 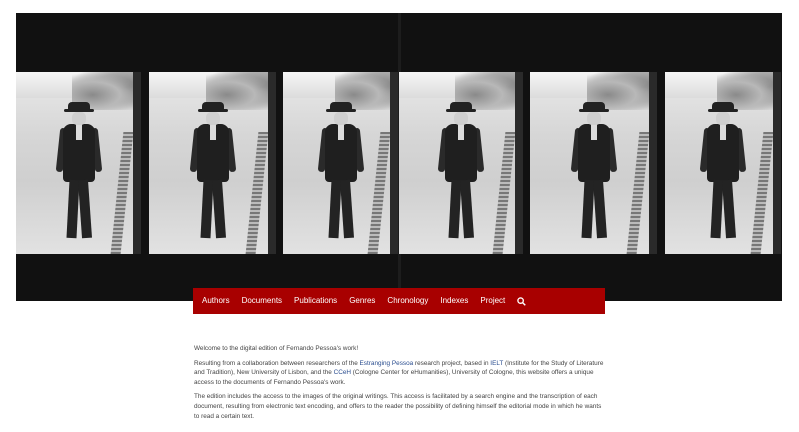 What do you see at coordinates (492, 301) in the screenshot?
I see `nav-item-project: Project` at bounding box center [492, 301].